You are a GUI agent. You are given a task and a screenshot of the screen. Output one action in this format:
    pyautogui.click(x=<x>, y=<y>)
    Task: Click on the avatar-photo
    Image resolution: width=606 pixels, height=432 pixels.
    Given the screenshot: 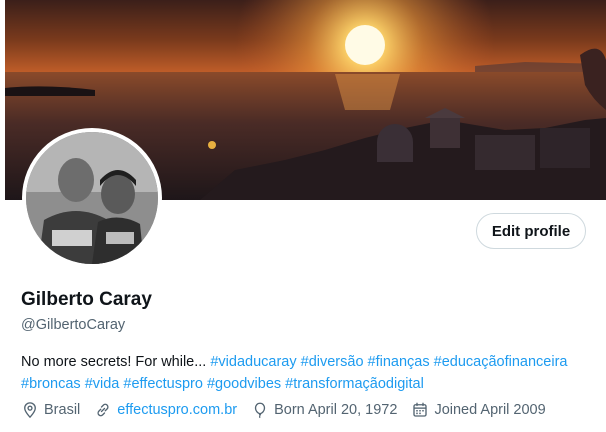 What is the action you would take?
    pyautogui.click(x=92, y=198)
    